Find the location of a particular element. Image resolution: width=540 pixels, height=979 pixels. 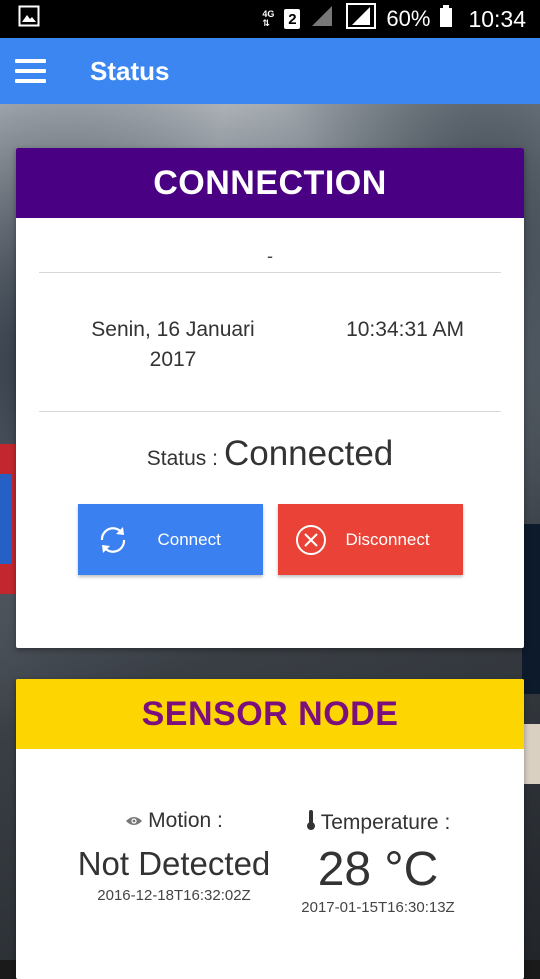

temperature-label-row: Temperature : is located at coordinates (378, 823).